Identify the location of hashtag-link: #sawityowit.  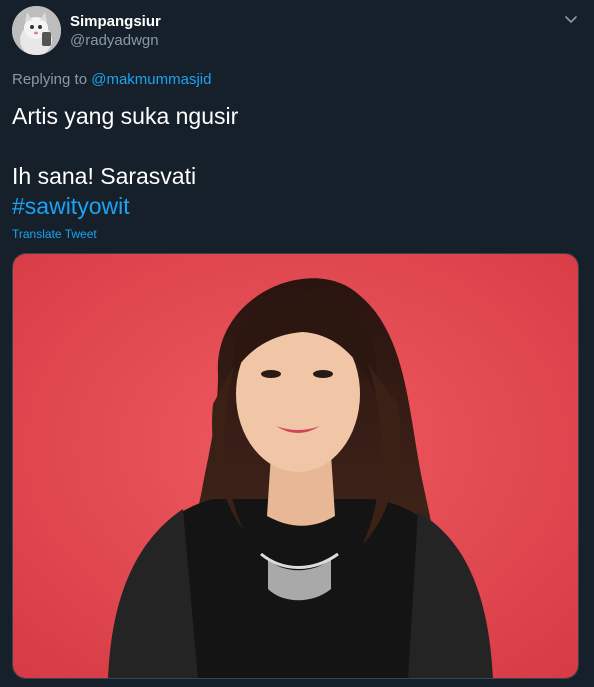
(292, 206).